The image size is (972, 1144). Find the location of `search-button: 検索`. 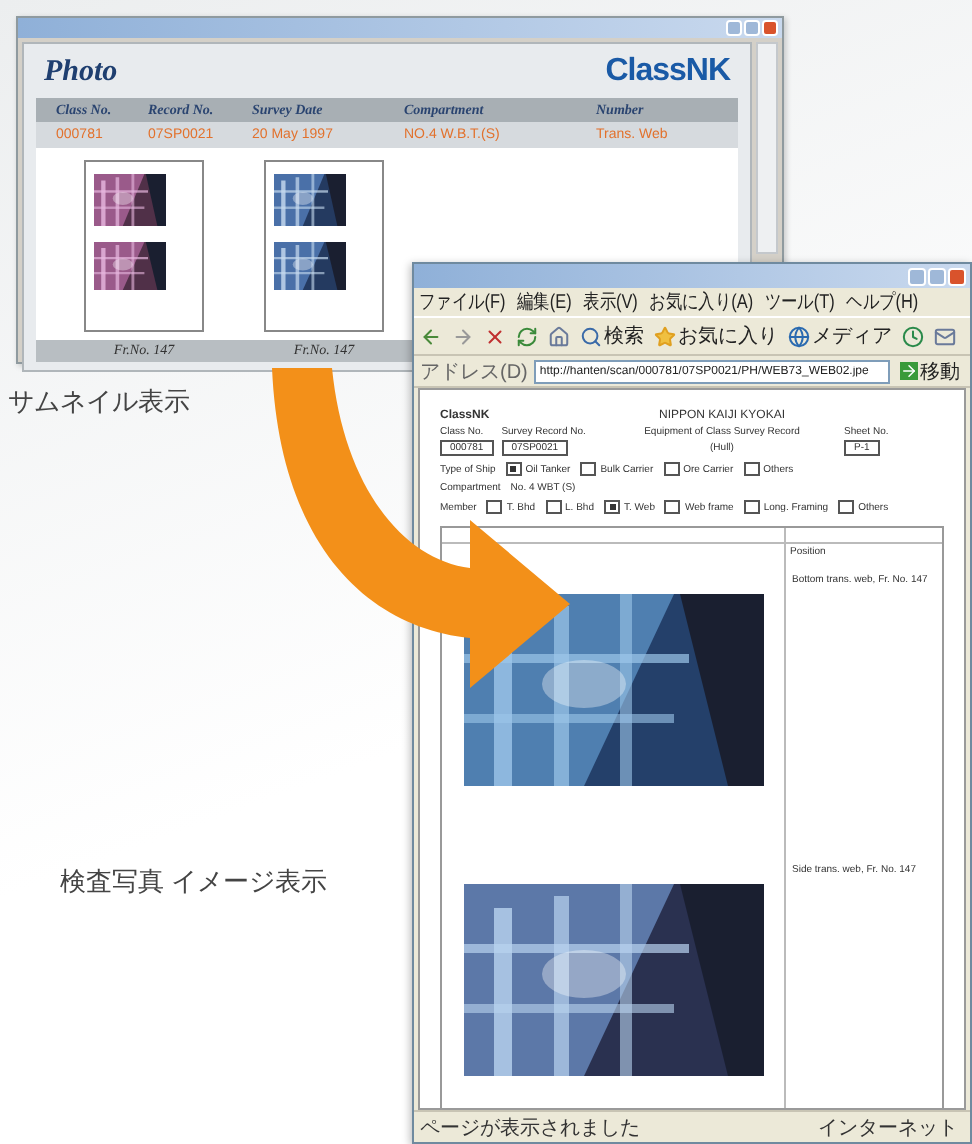

search-button: 検索 is located at coordinates (612, 336).